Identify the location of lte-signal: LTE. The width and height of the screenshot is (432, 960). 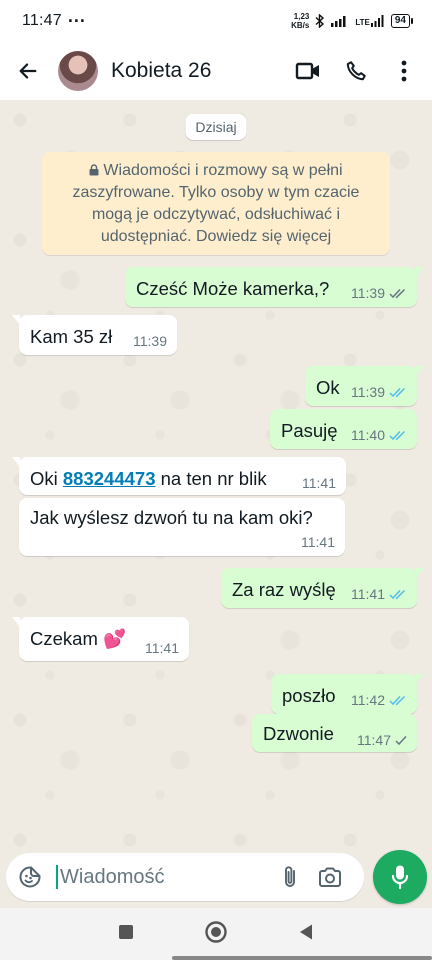
(370, 21).